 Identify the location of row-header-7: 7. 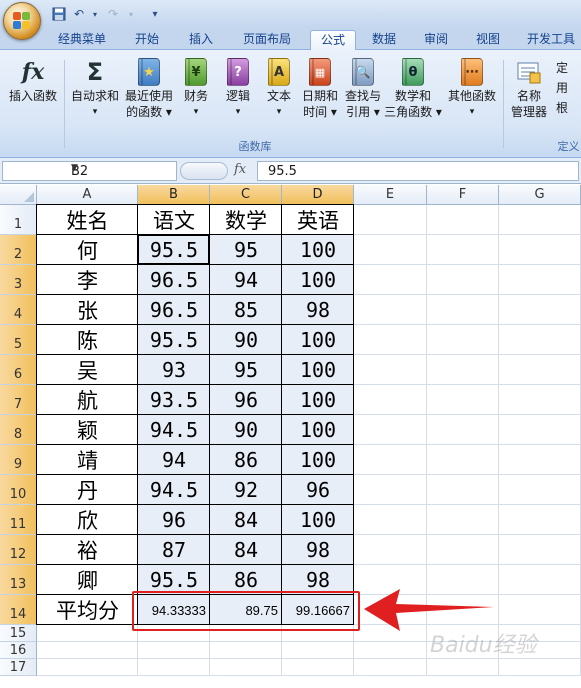
(18, 400).